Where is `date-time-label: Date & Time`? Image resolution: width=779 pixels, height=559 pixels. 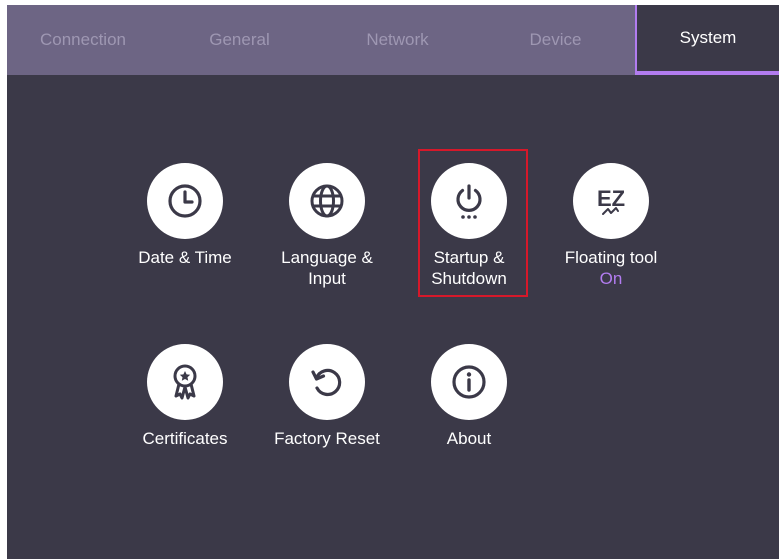 date-time-label: Date & Time is located at coordinates (185, 257).